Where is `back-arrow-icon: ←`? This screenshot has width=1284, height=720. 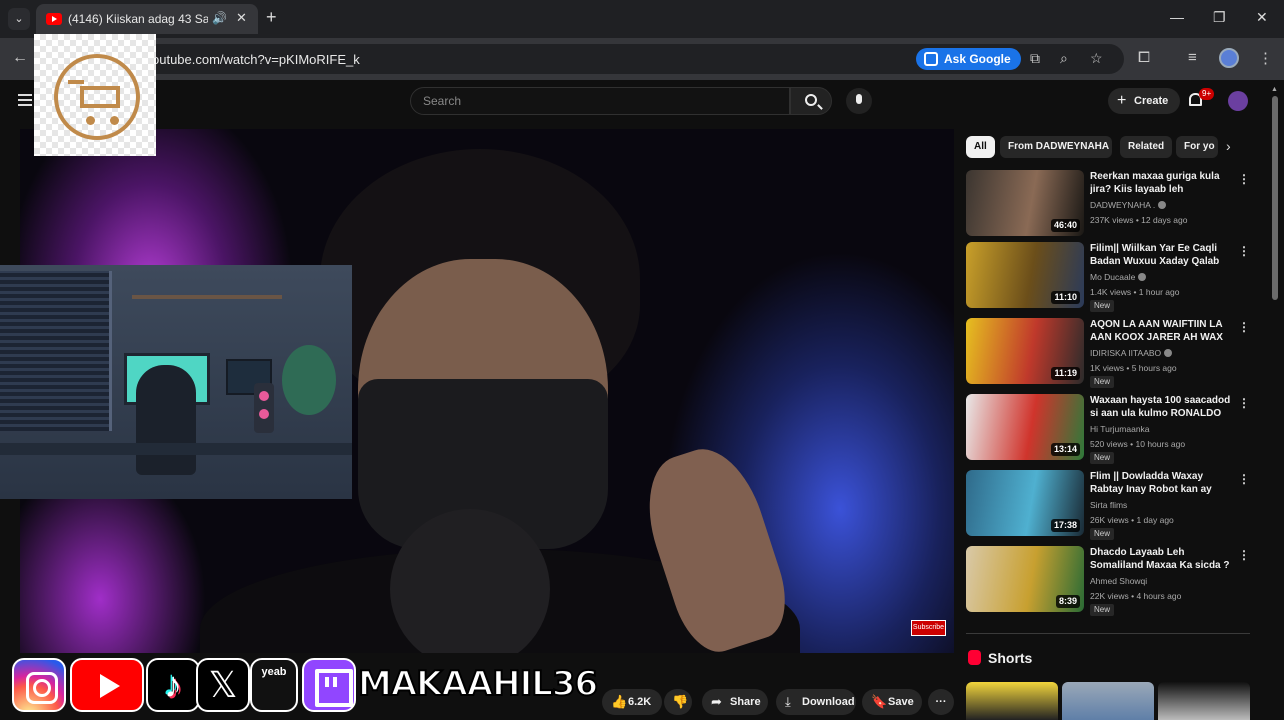
back-arrow-icon: ← is located at coordinates (20, 58).